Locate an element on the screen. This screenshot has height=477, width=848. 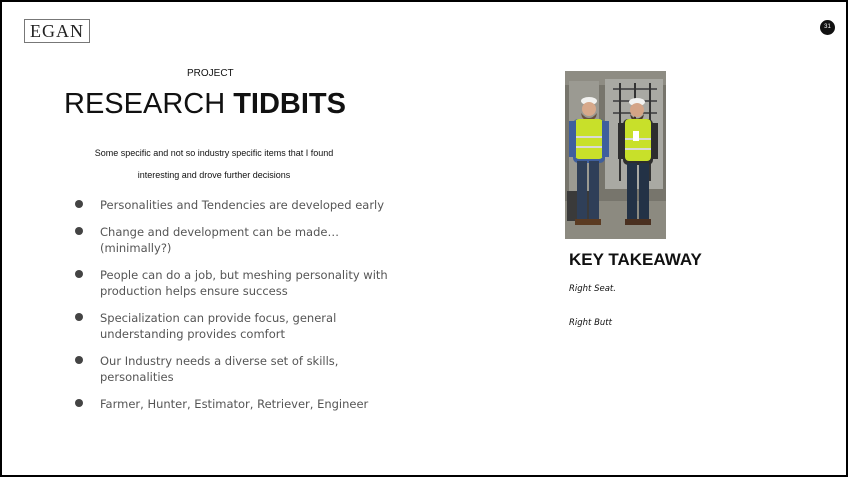
key-takeaway-line: Right Butt is located at coordinates (590, 323).